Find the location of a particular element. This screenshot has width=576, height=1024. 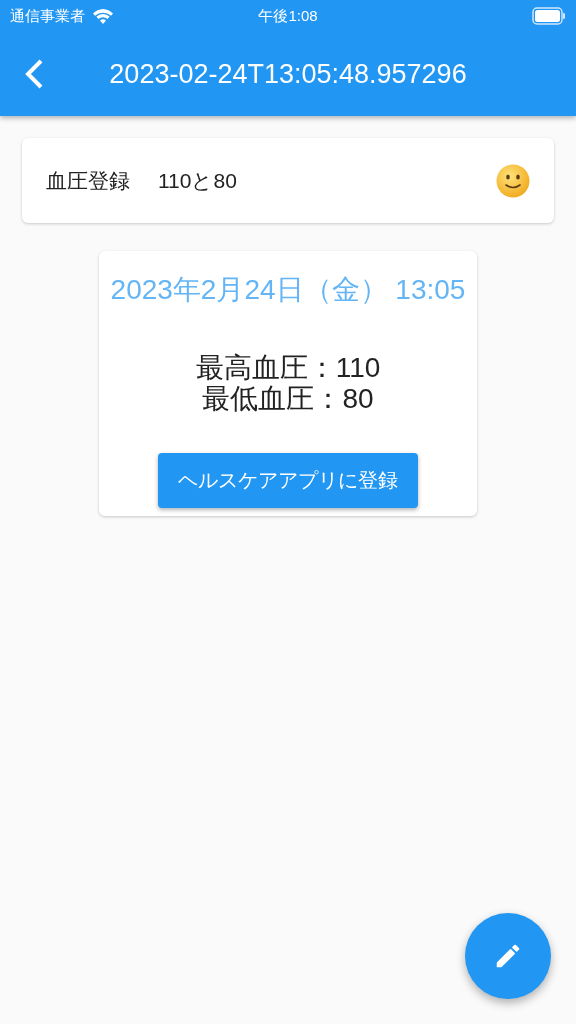

record-tile: 血圧登録 110と80 is located at coordinates (288, 180).